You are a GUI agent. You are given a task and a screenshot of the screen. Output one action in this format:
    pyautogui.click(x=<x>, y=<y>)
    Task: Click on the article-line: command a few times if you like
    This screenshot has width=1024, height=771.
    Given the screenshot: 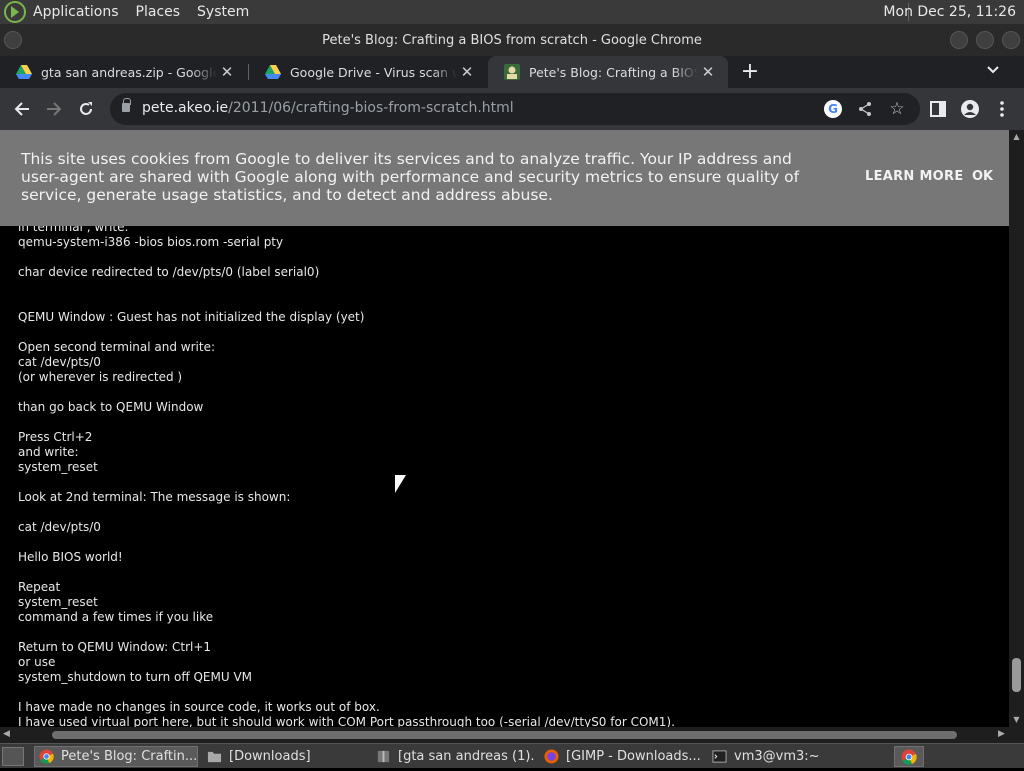 What is the action you would take?
    pyautogui.click(x=116, y=617)
    